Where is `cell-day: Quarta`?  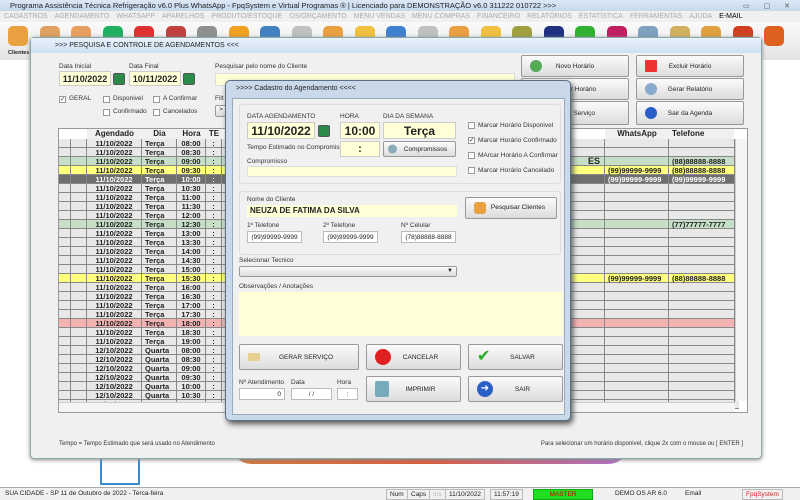
cell-day: Quarta is located at coordinates (159, 377).